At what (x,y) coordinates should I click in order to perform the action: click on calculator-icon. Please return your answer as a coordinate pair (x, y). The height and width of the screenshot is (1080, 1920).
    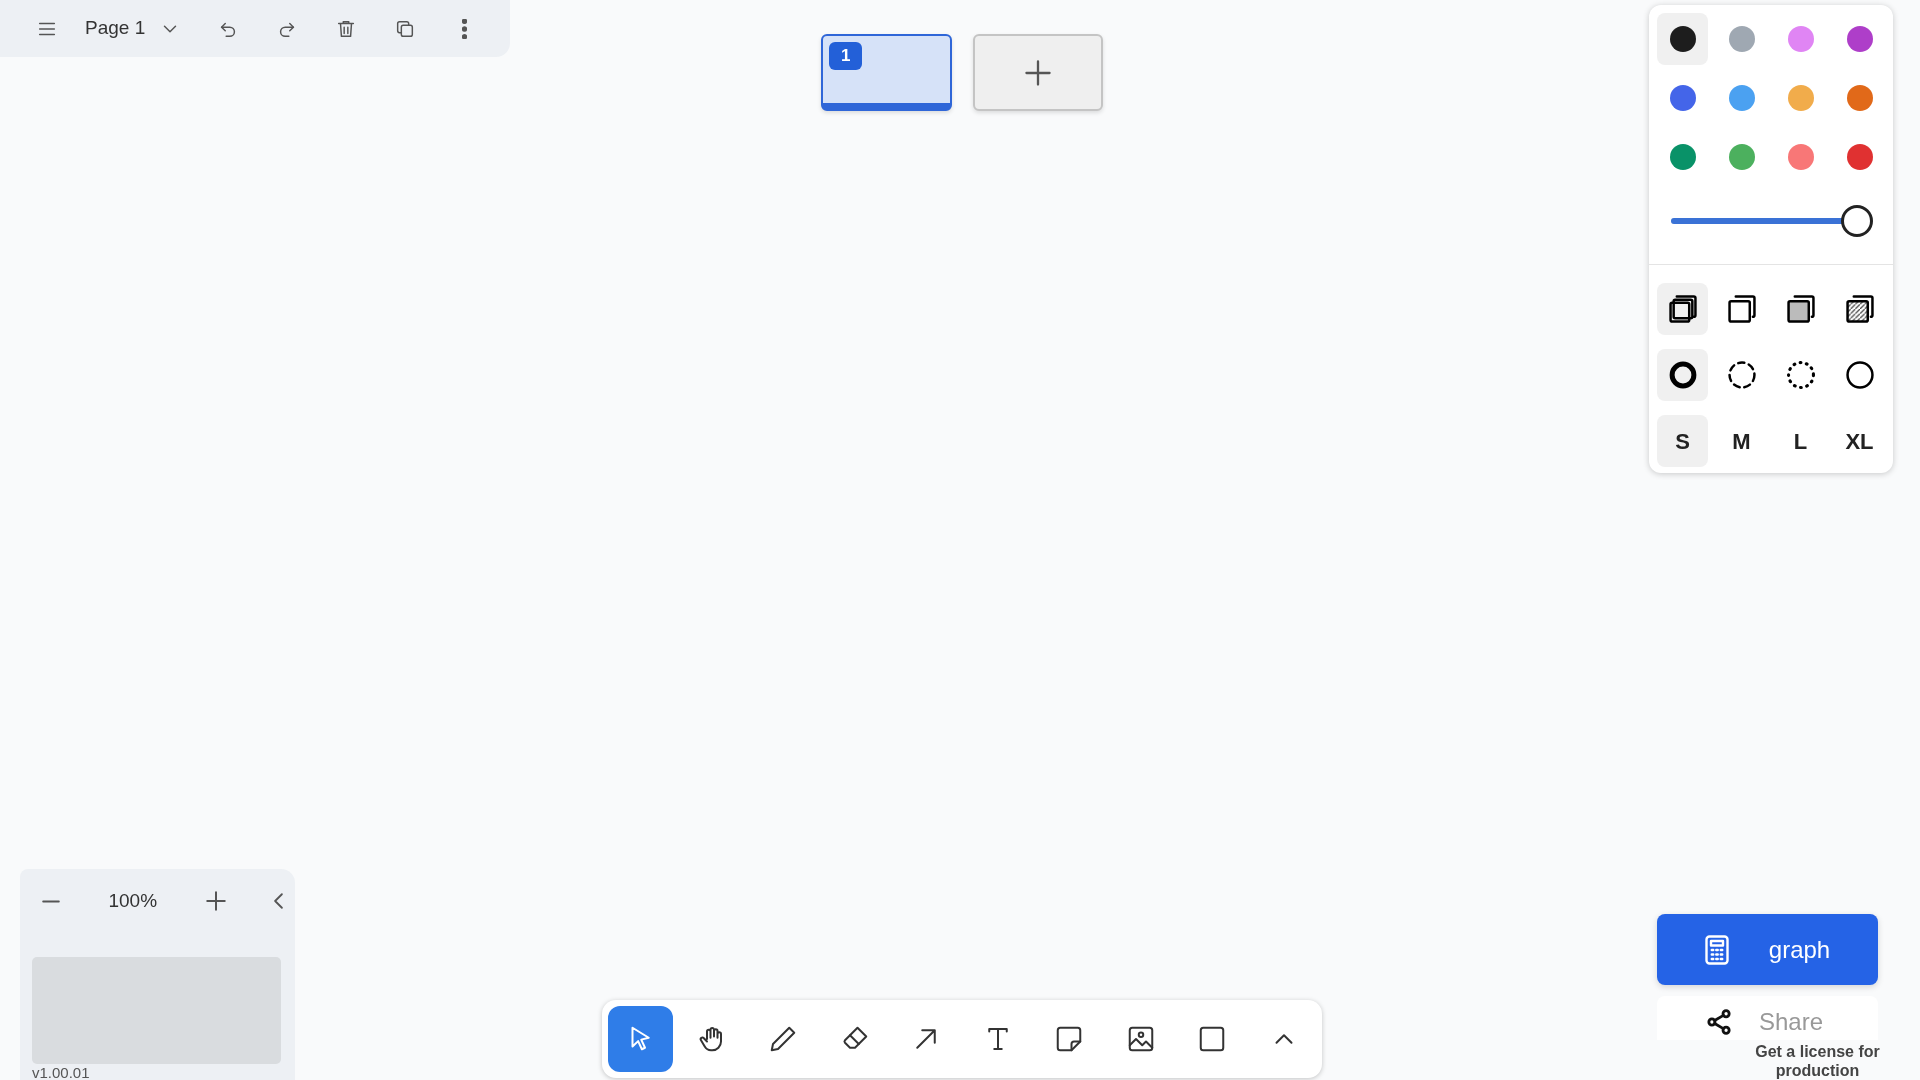
    Looking at the image, I should click on (1716, 949).